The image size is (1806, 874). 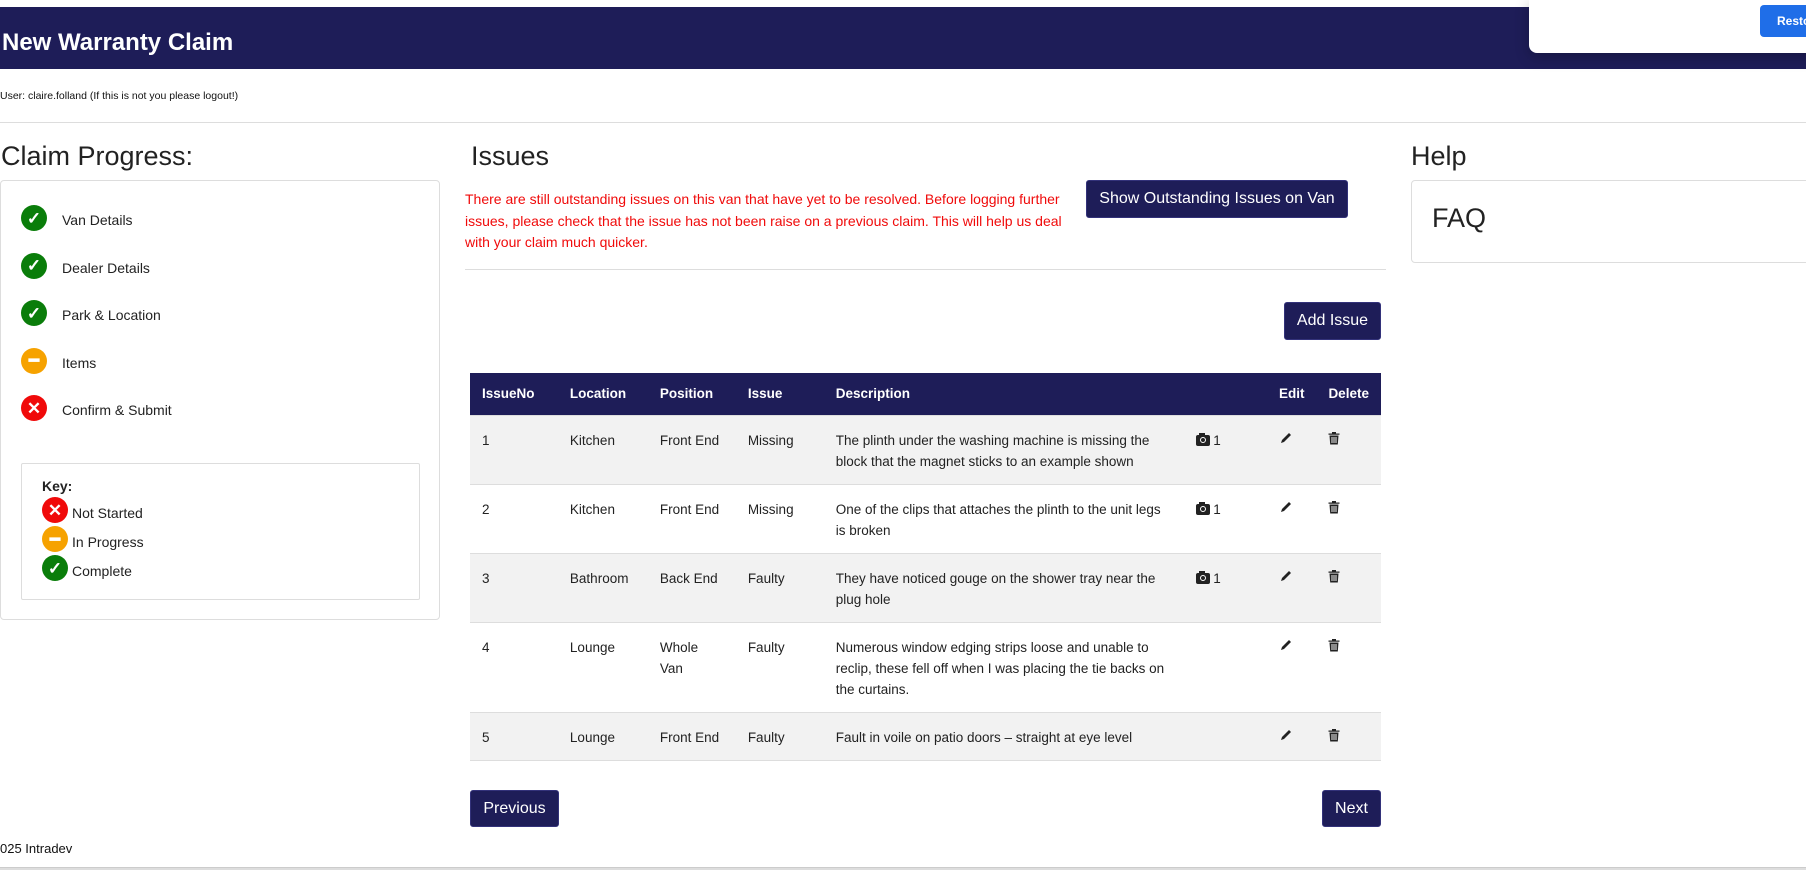 What do you see at coordinates (1217, 199) in the screenshot?
I see `show-outstanding-issues-button: Show Outstanding Issues on Van` at bounding box center [1217, 199].